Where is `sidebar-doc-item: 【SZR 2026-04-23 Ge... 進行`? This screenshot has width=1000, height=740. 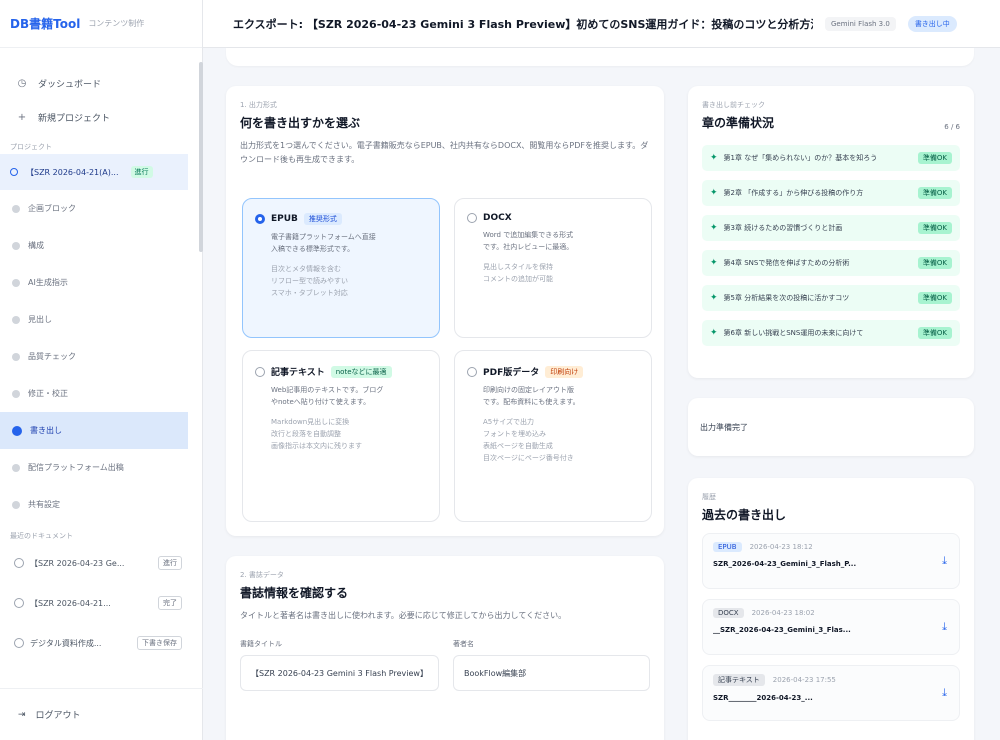 sidebar-doc-item: 【SZR 2026-04-23 Ge... 進行 is located at coordinates (94, 563).